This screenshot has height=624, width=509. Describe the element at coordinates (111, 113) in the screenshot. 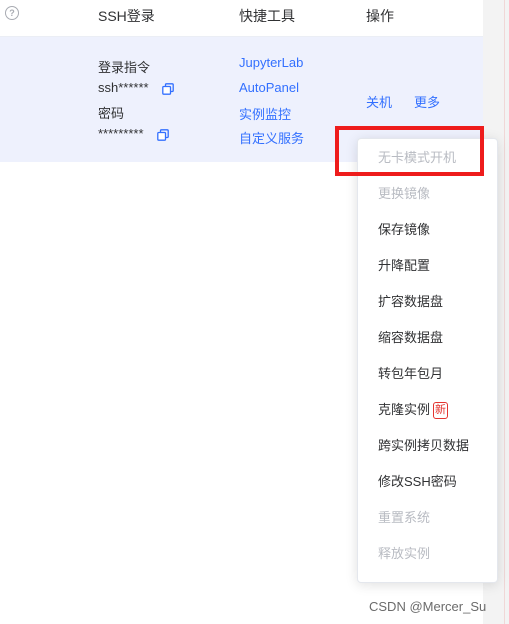

I see `password-label: 密码` at that location.